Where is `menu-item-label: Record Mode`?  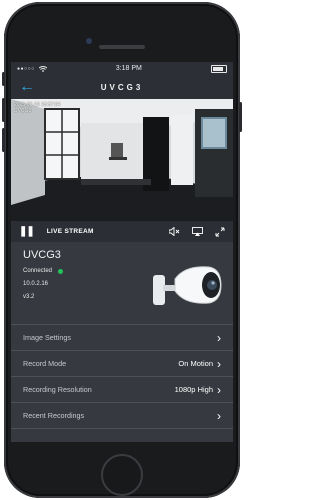 menu-item-label: Record Mode is located at coordinates (45, 363).